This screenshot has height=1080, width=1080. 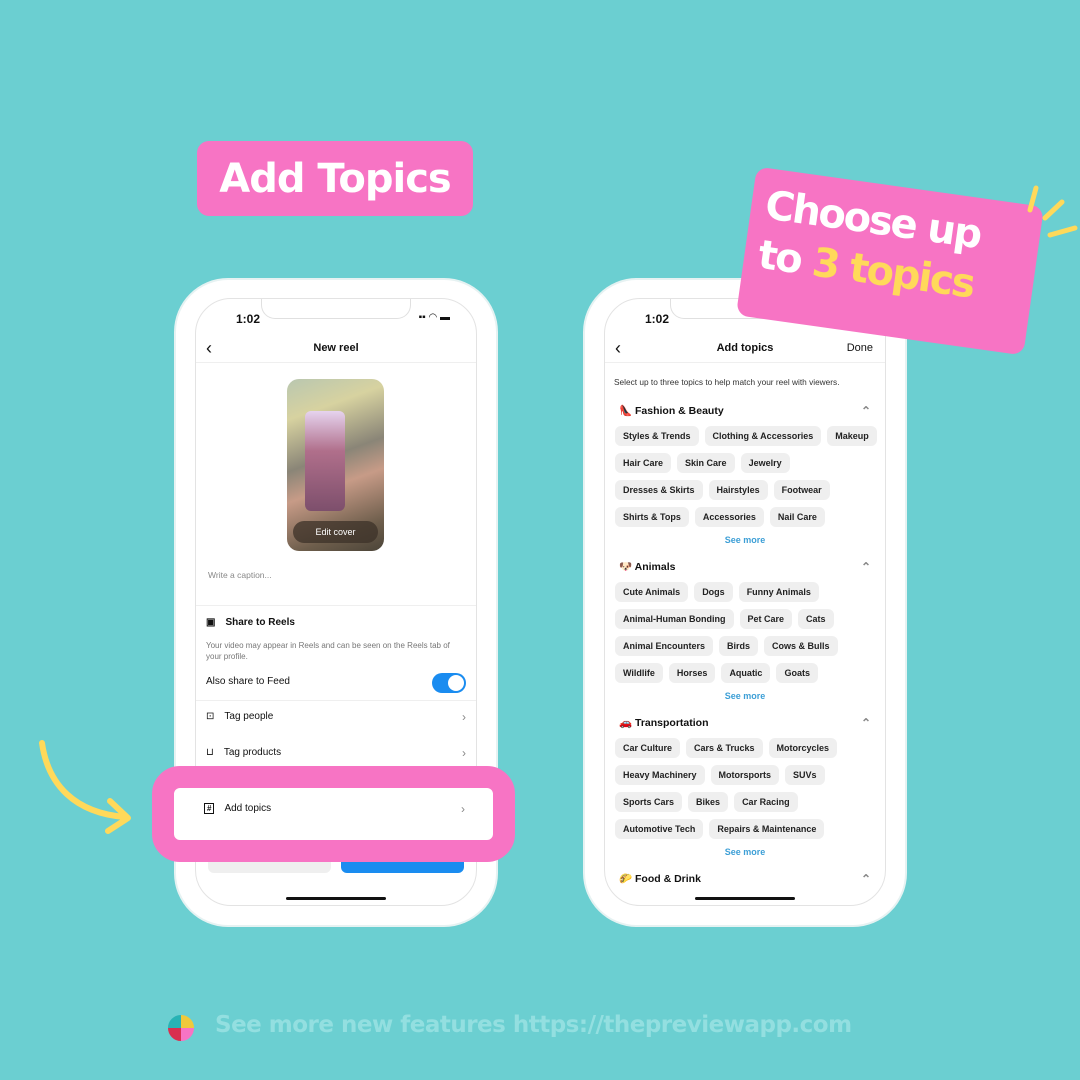 I want to click on headline-badge: Add Topics, so click(x=335, y=178).